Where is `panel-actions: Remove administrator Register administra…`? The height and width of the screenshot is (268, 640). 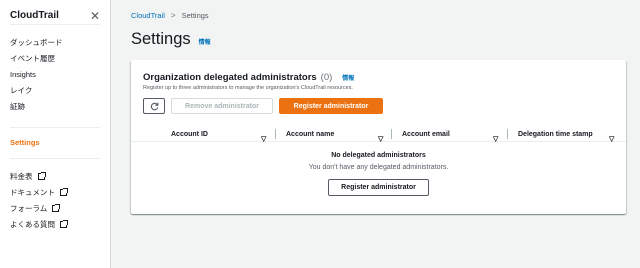 panel-actions: Remove administrator Register administra… is located at coordinates (263, 106).